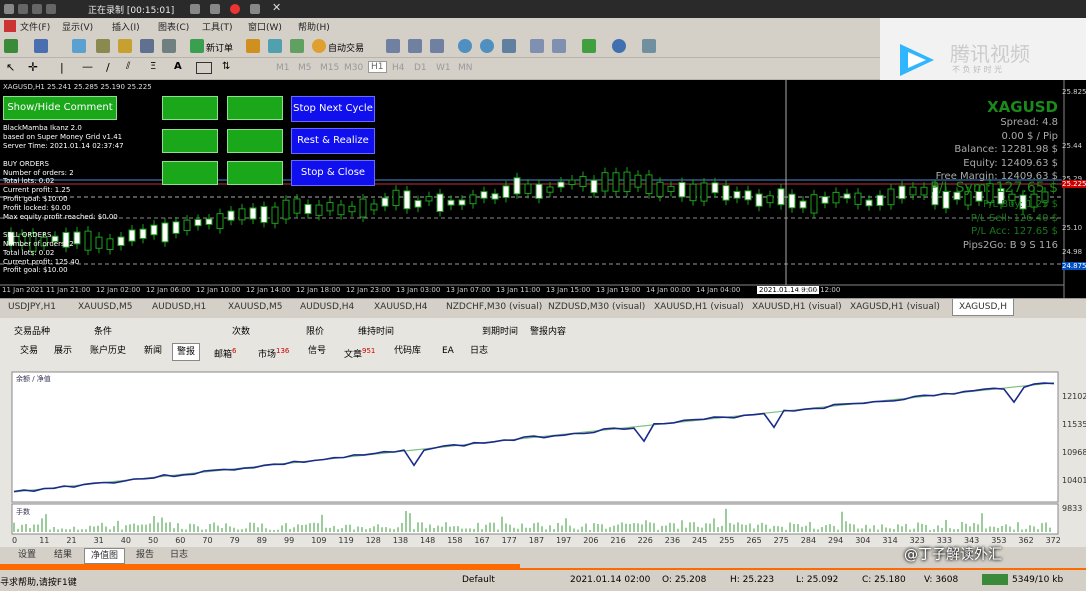 The width and height of the screenshot is (1086, 591). What do you see at coordinates (108, 67) in the screenshot?
I see `trendline-icon: /` at bounding box center [108, 67].